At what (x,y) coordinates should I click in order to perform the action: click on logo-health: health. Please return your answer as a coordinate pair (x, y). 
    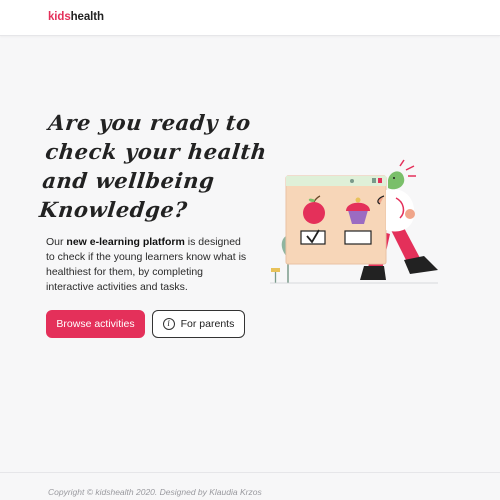
    Looking at the image, I should click on (87, 17).